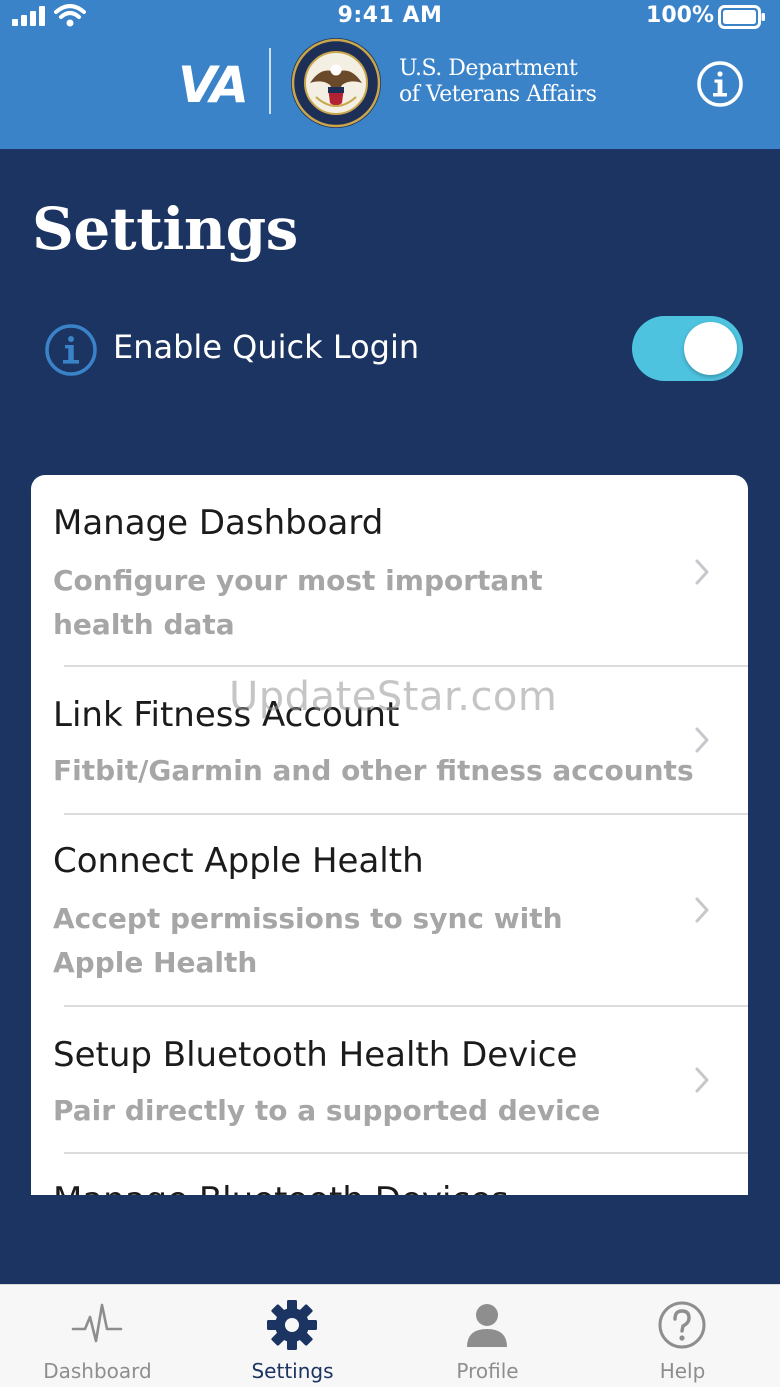  I want to click on tab-settings: Settings, so click(292, 1336).